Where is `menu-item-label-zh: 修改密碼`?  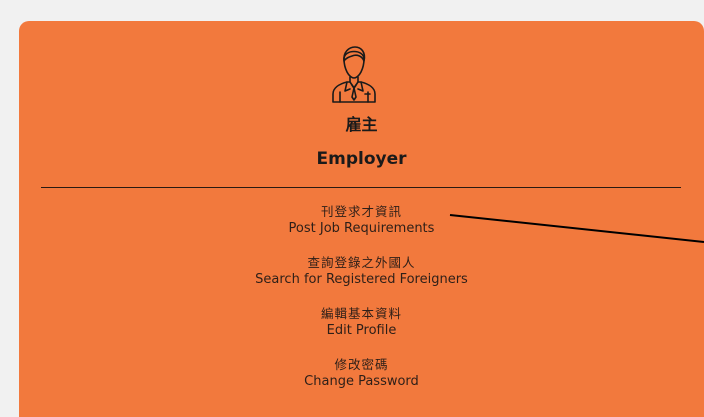 menu-item-label-zh: 修改密碼 is located at coordinates (361, 364).